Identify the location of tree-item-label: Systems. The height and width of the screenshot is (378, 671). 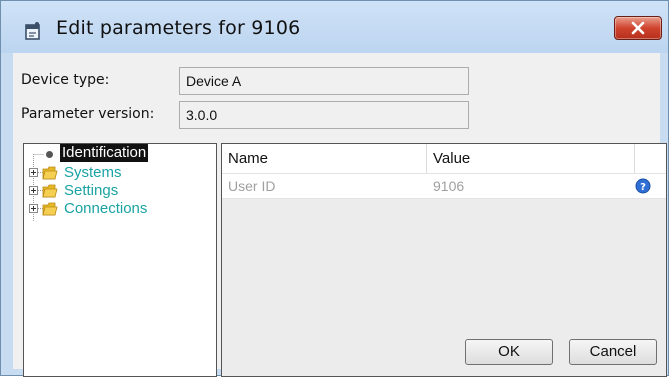
(93, 172).